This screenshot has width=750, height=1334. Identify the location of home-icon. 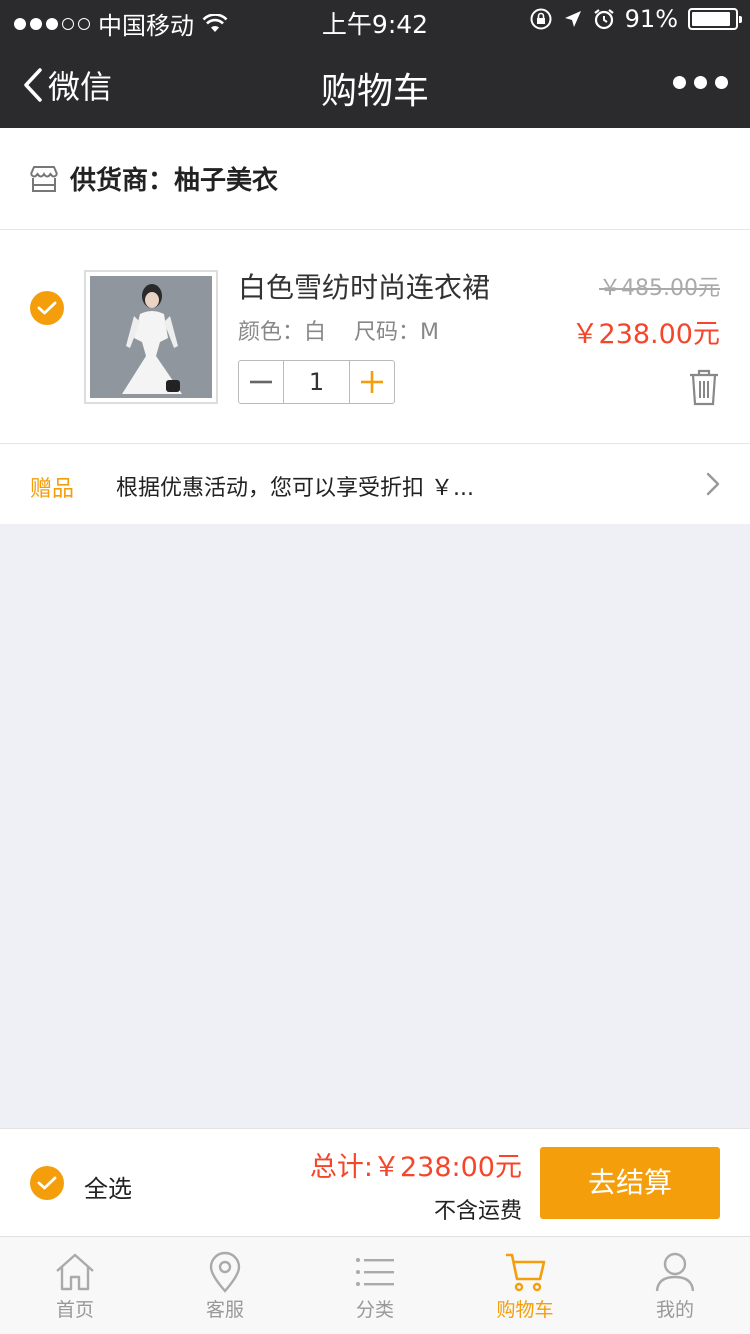
(75, 1272).